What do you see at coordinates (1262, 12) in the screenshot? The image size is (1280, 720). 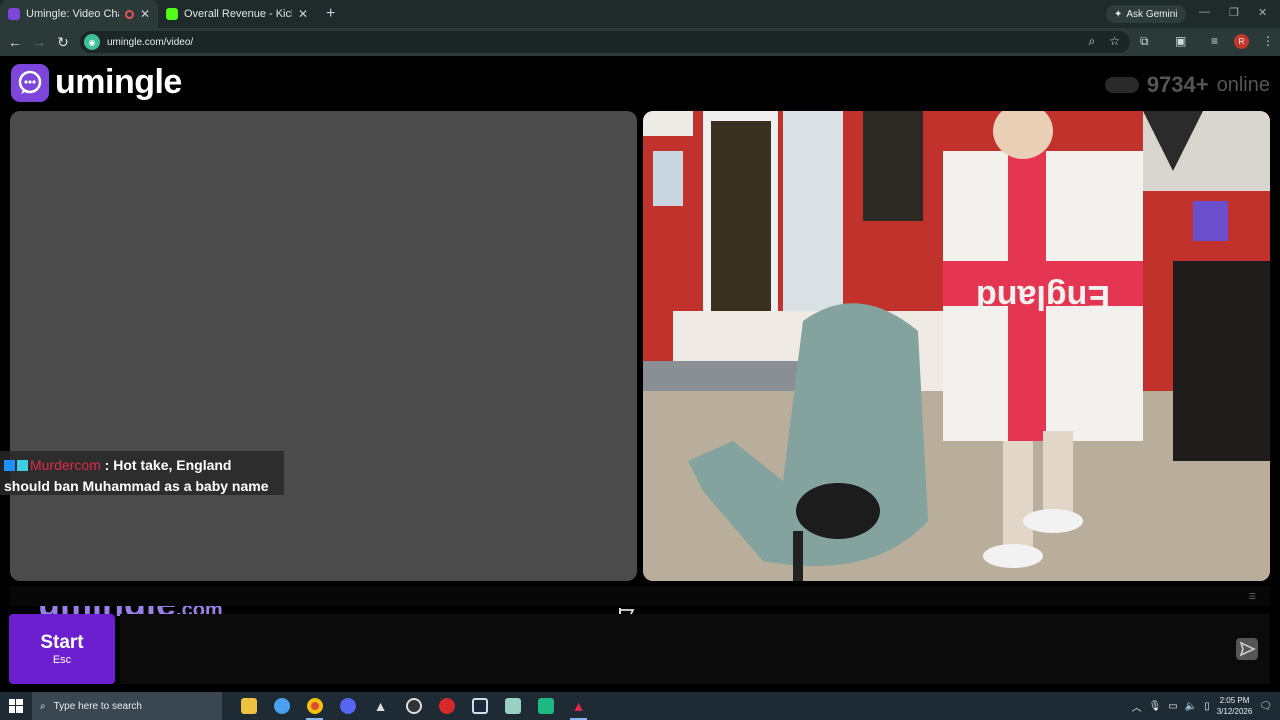 I see `close-window-icon: ✕` at bounding box center [1262, 12].